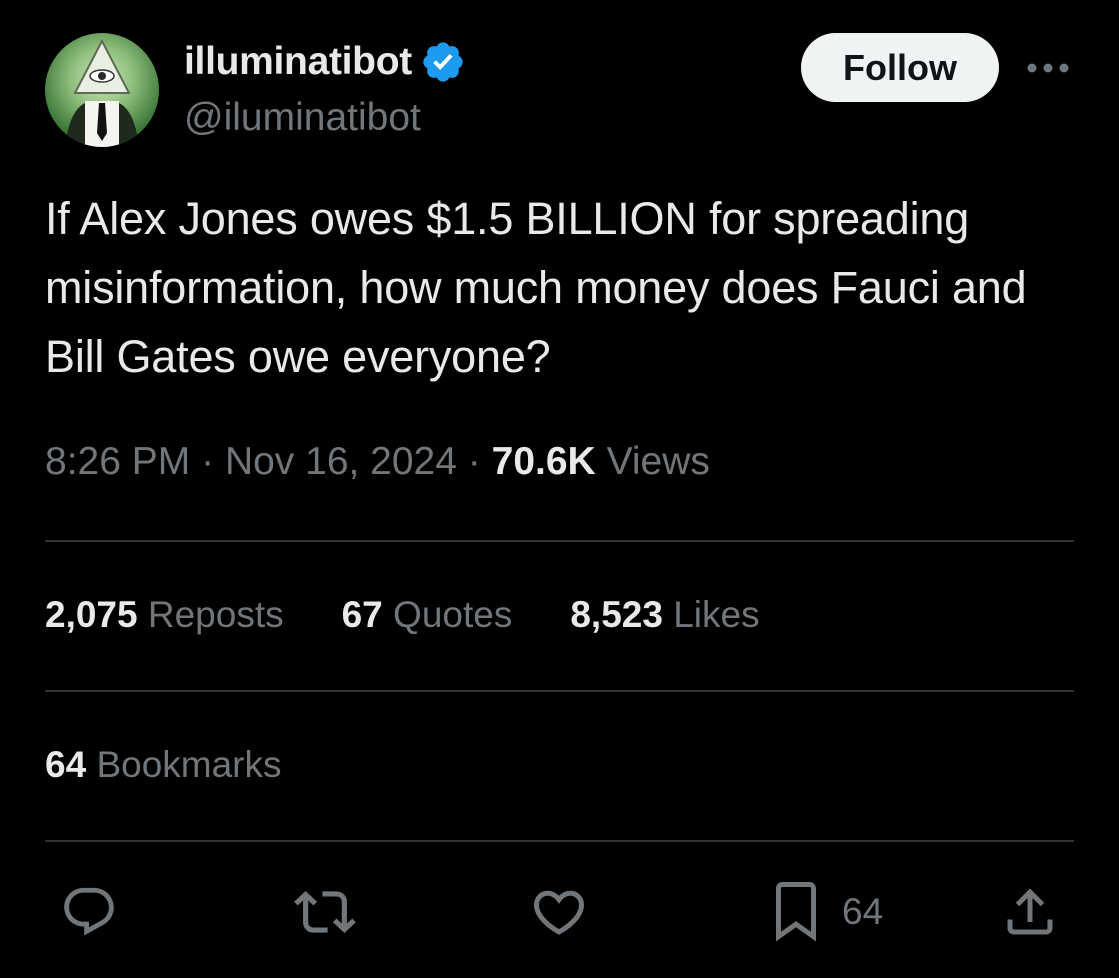 The width and height of the screenshot is (1119, 978). Describe the element at coordinates (863, 911) in the screenshot. I see `bookmark-count: 64` at that location.